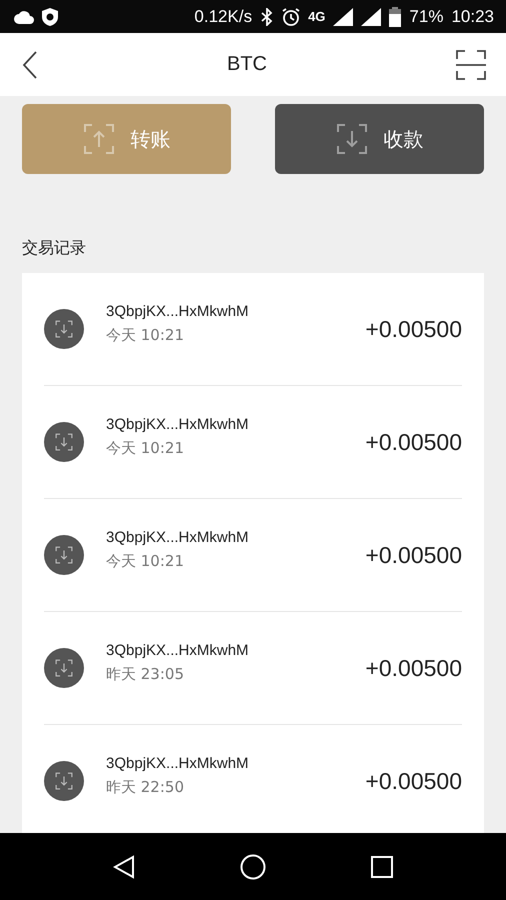  What do you see at coordinates (382, 867) in the screenshot?
I see `recents-nav-button` at bounding box center [382, 867].